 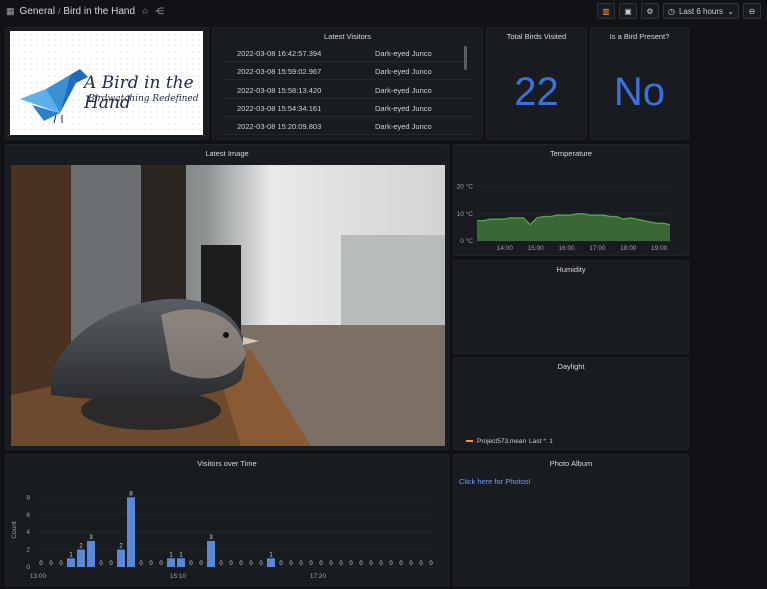 I want to click on star-icon: ☆, so click(x=145, y=11).